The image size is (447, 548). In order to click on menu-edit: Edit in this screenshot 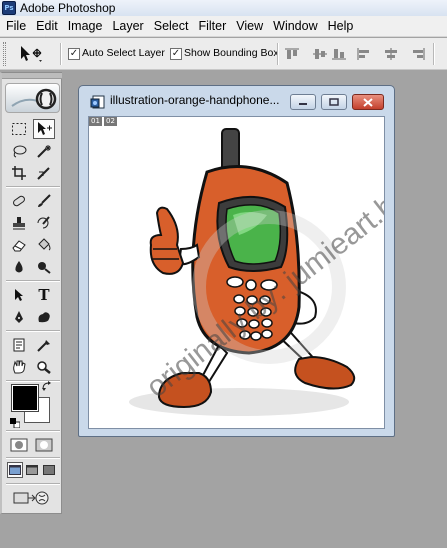, I will do `click(47, 26)`.